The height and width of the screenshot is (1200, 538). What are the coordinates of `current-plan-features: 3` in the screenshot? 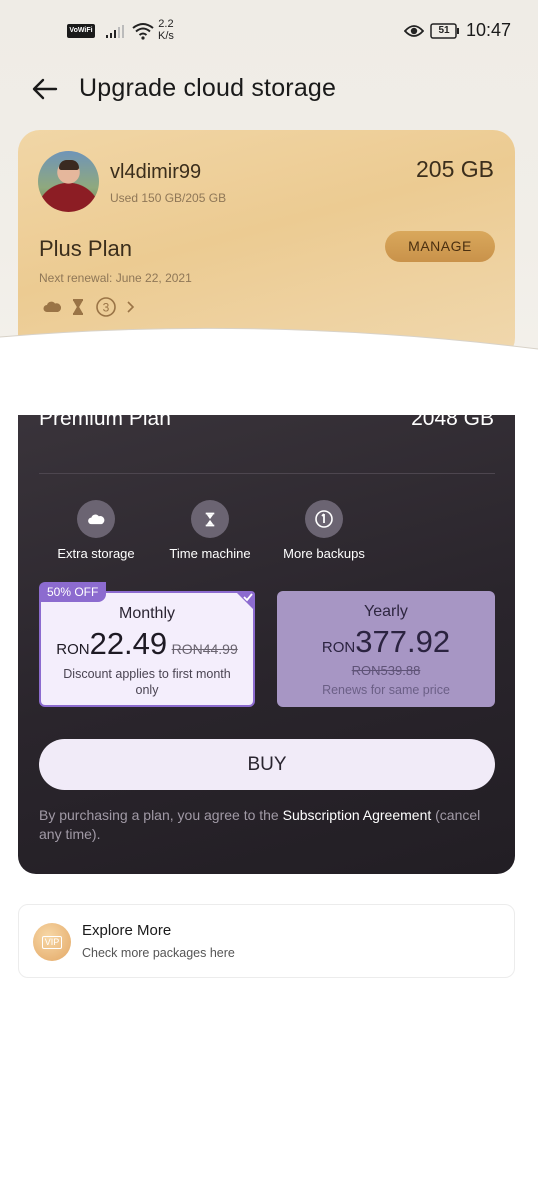 It's located at (89, 307).